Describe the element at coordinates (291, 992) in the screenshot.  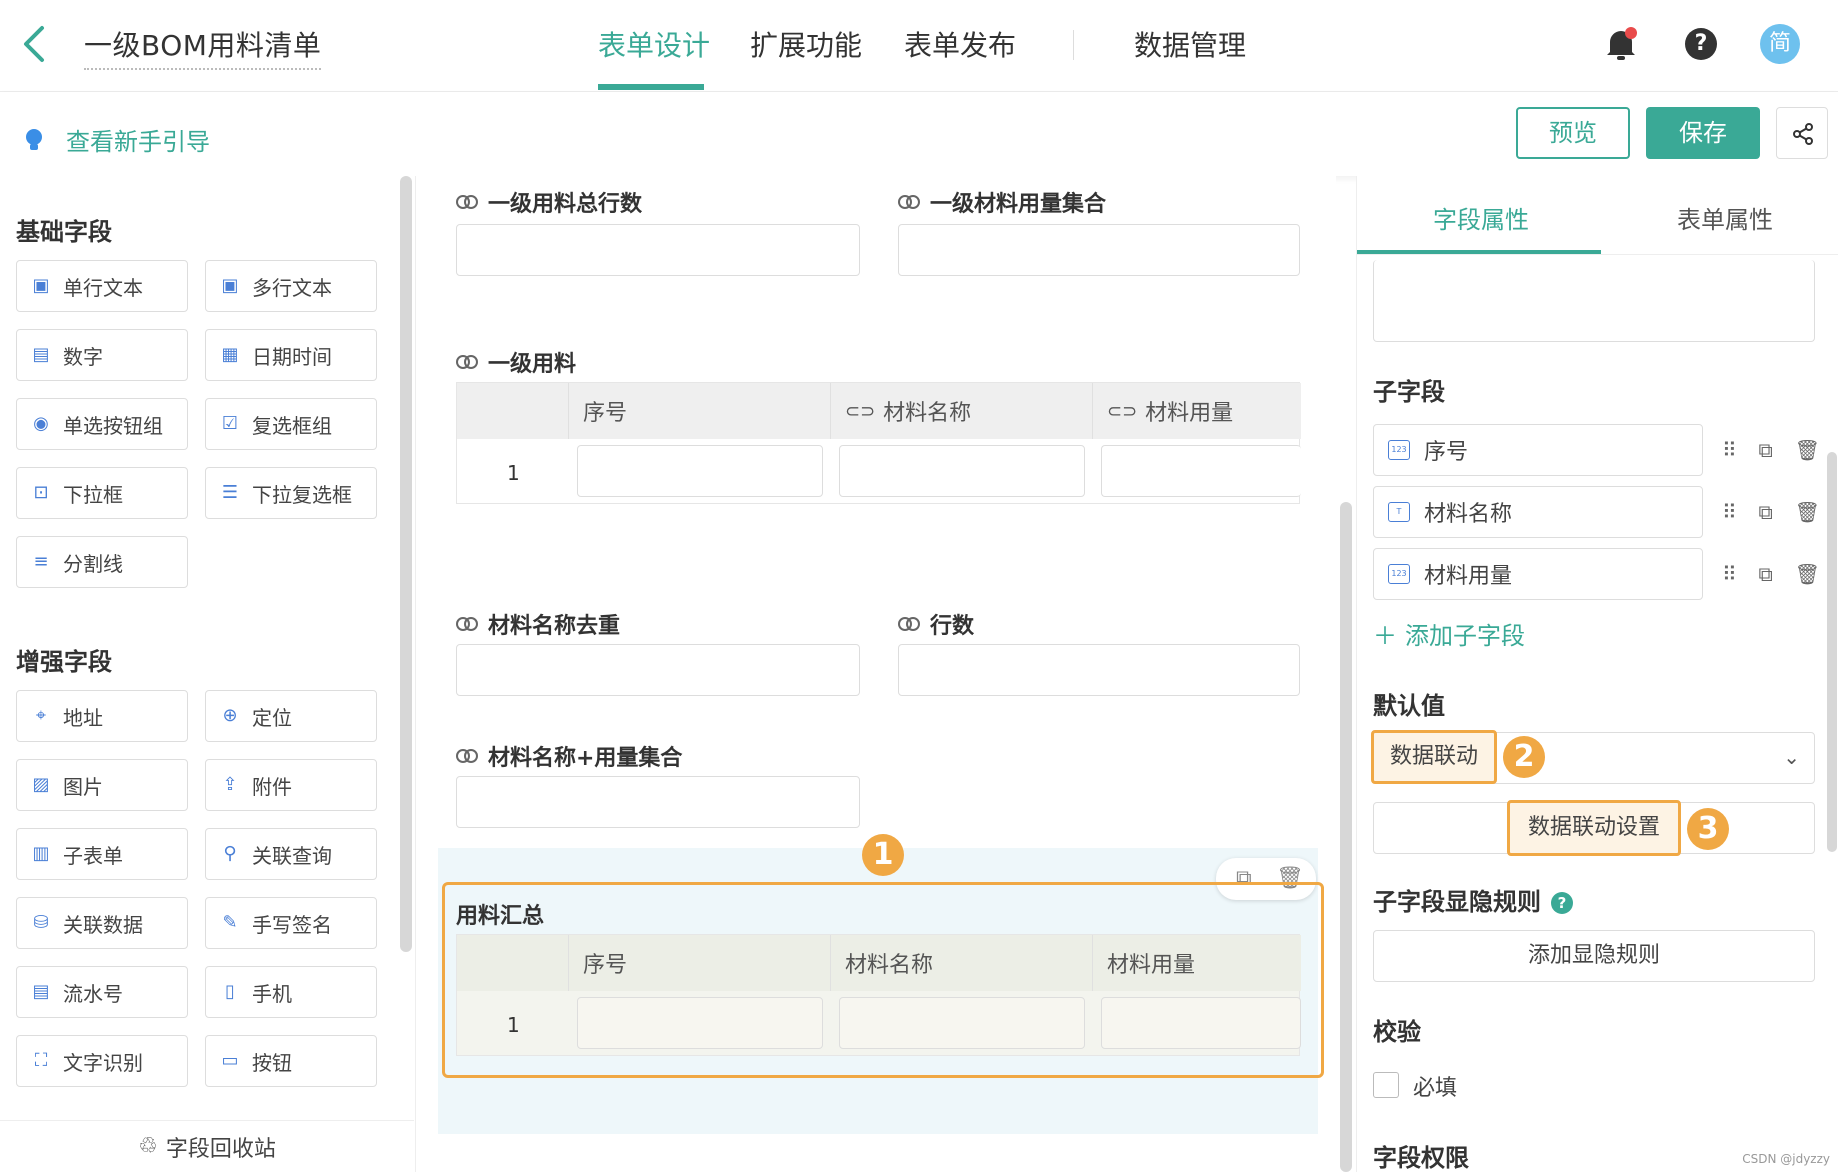
I see `palette-phone: ▯手机` at that location.